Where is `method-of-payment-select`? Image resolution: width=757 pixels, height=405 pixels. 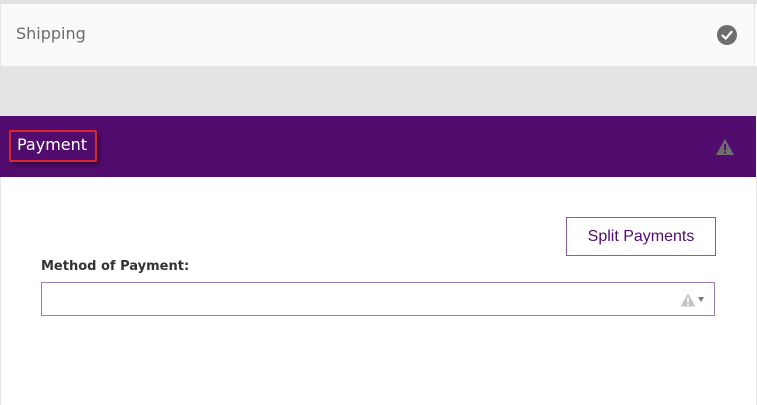
method-of-payment-select is located at coordinates (378, 299).